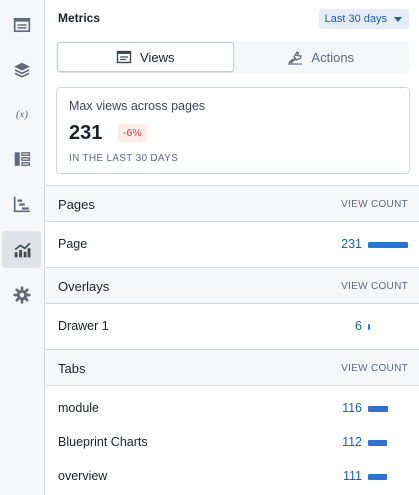  I want to click on variable-icon-glyph: (x), so click(21, 114).